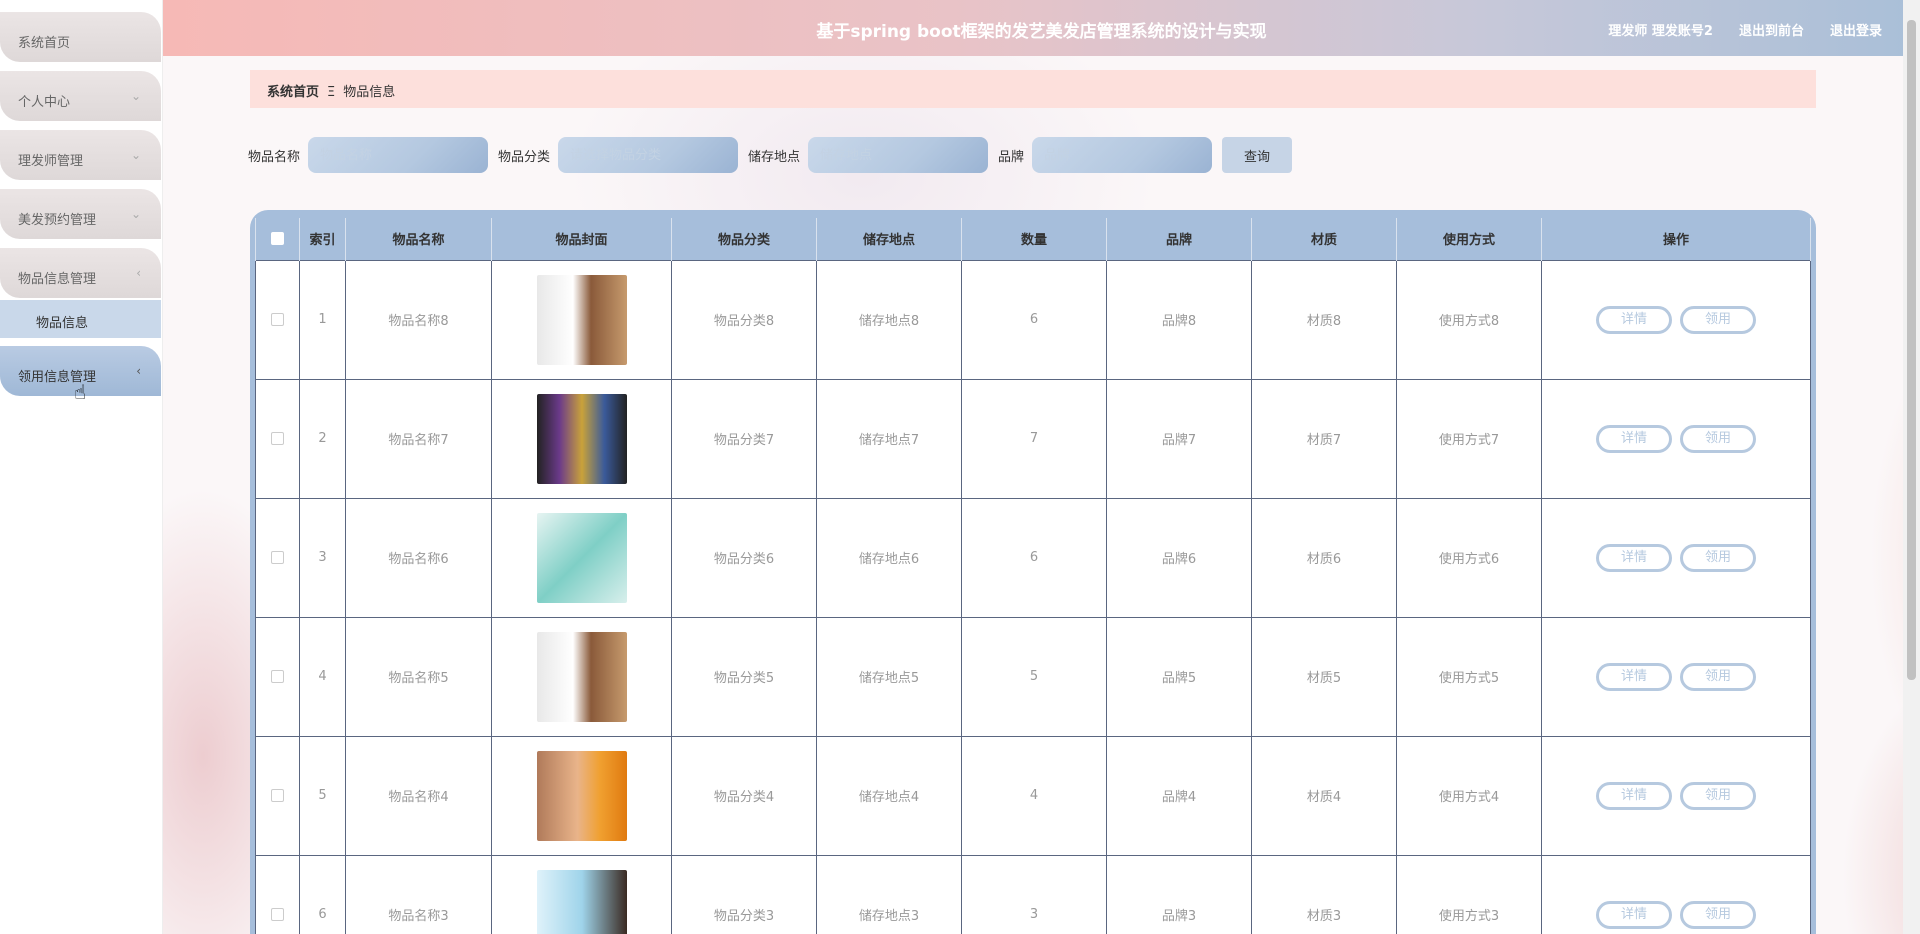  Describe the element at coordinates (418, 319) in the screenshot. I see `cell-name: 物品名称8` at that location.